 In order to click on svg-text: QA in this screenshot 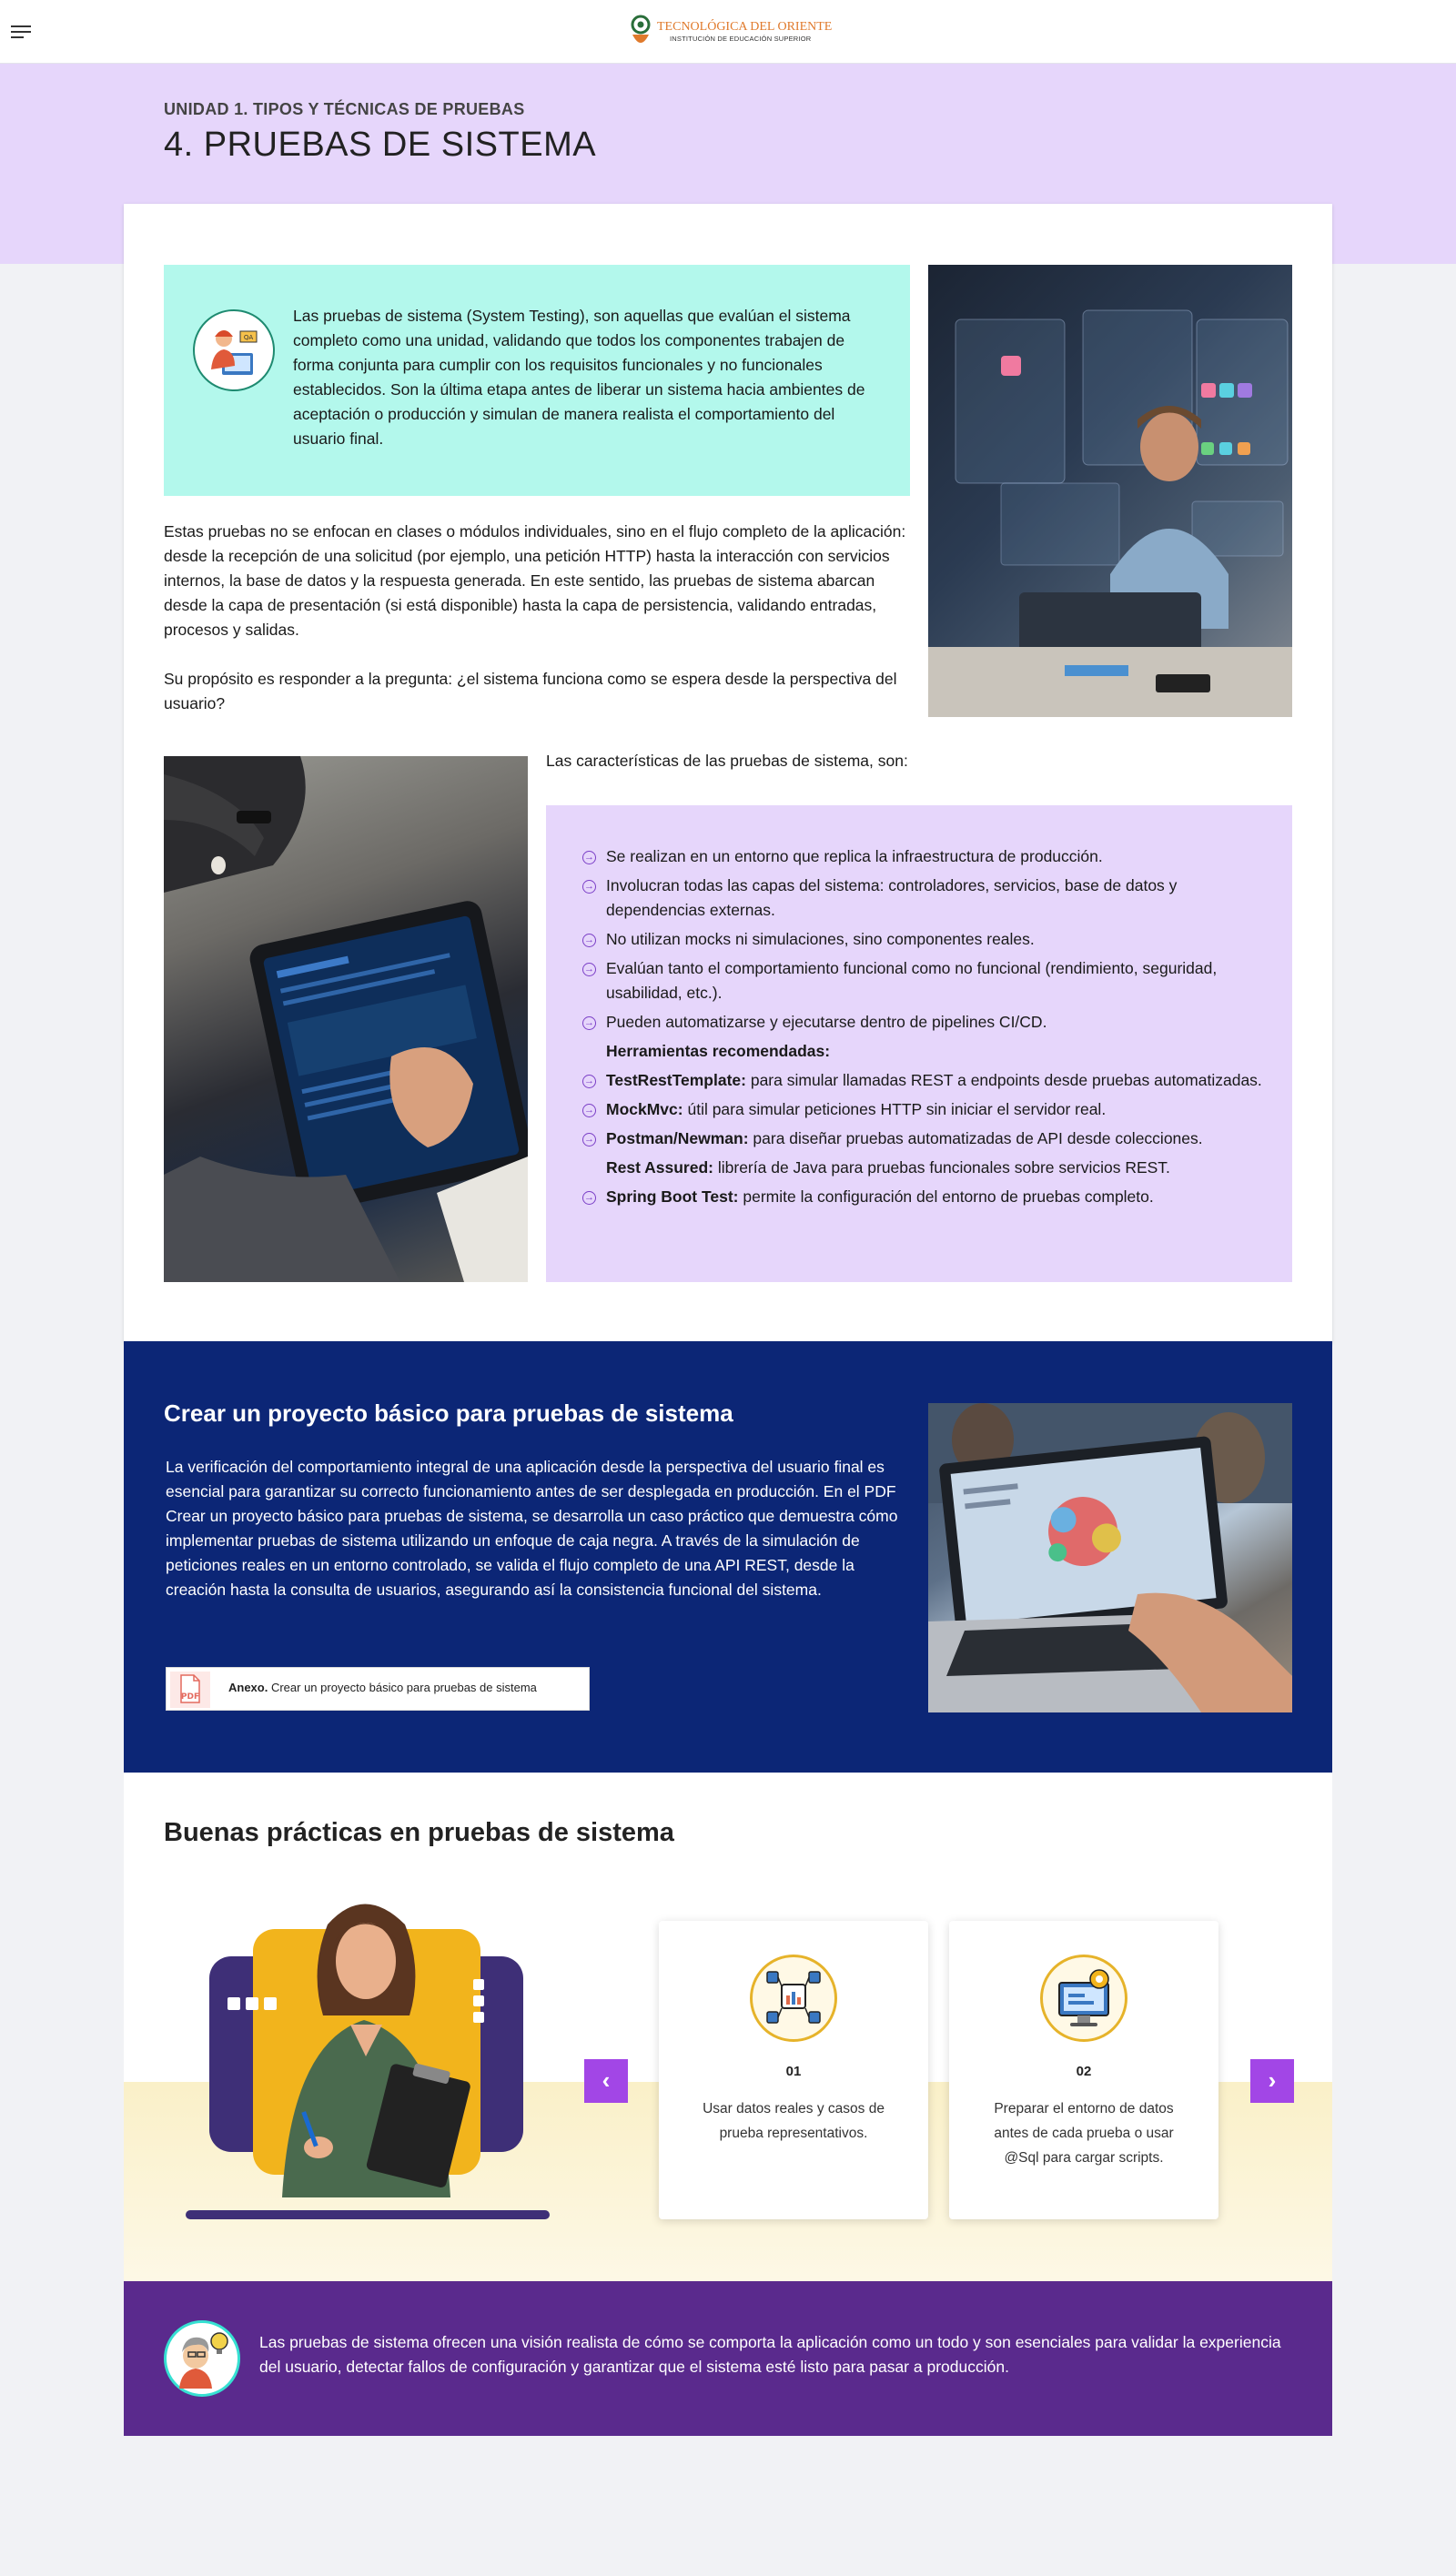, I will do `click(249, 337)`.